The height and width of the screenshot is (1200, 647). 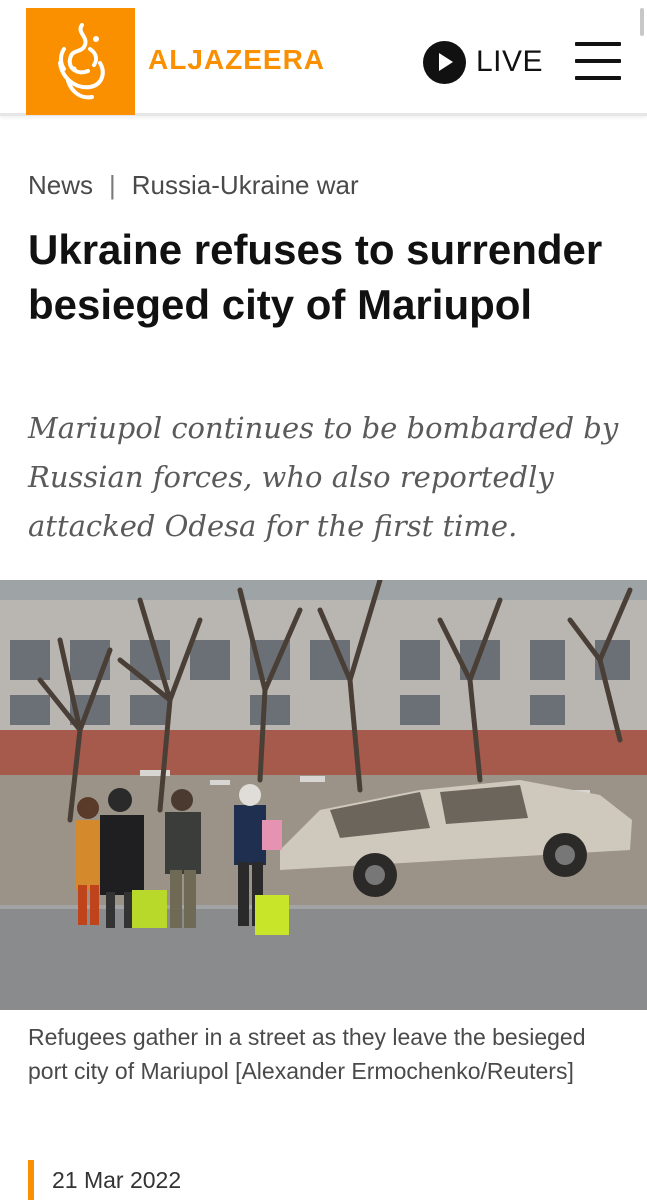 I want to click on publish-date-row: 21 Mar 2022, so click(x=104, y=1180).